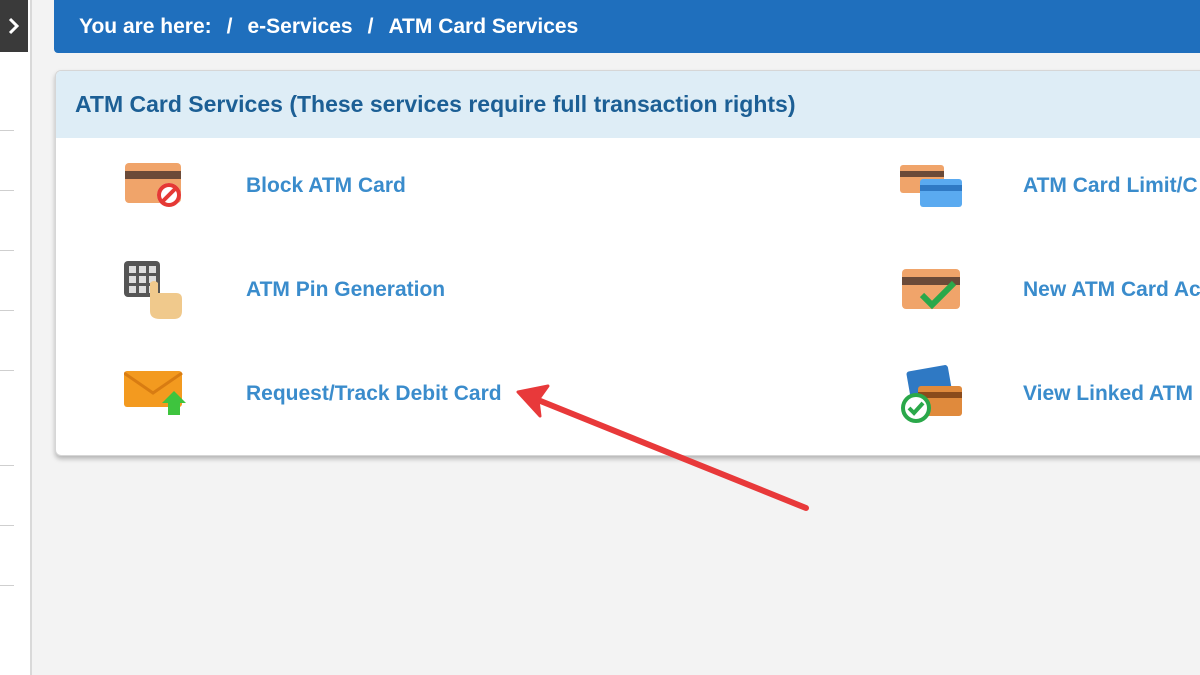 The image size is (1200, 675). What do you see at coordinates (932, 394) in the screenshot?
I see `linked-cards-icon` at bounding box center [932, 394].